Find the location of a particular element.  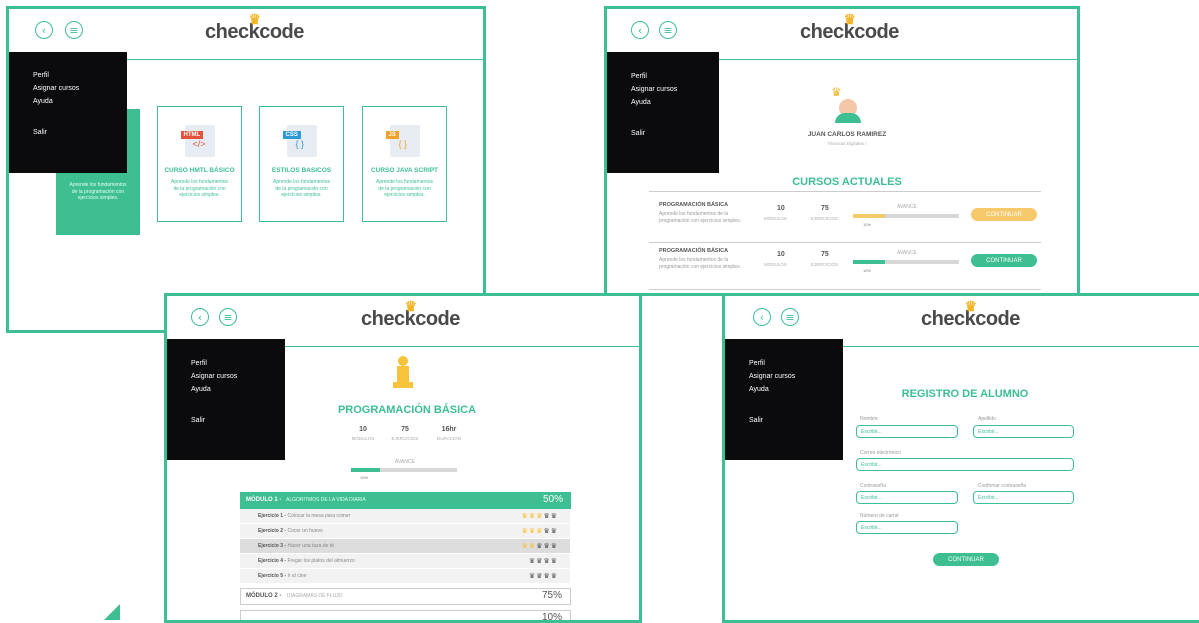

course-card-title: CURSO JAVA SCRIPT is located at coordinates (404, 170).